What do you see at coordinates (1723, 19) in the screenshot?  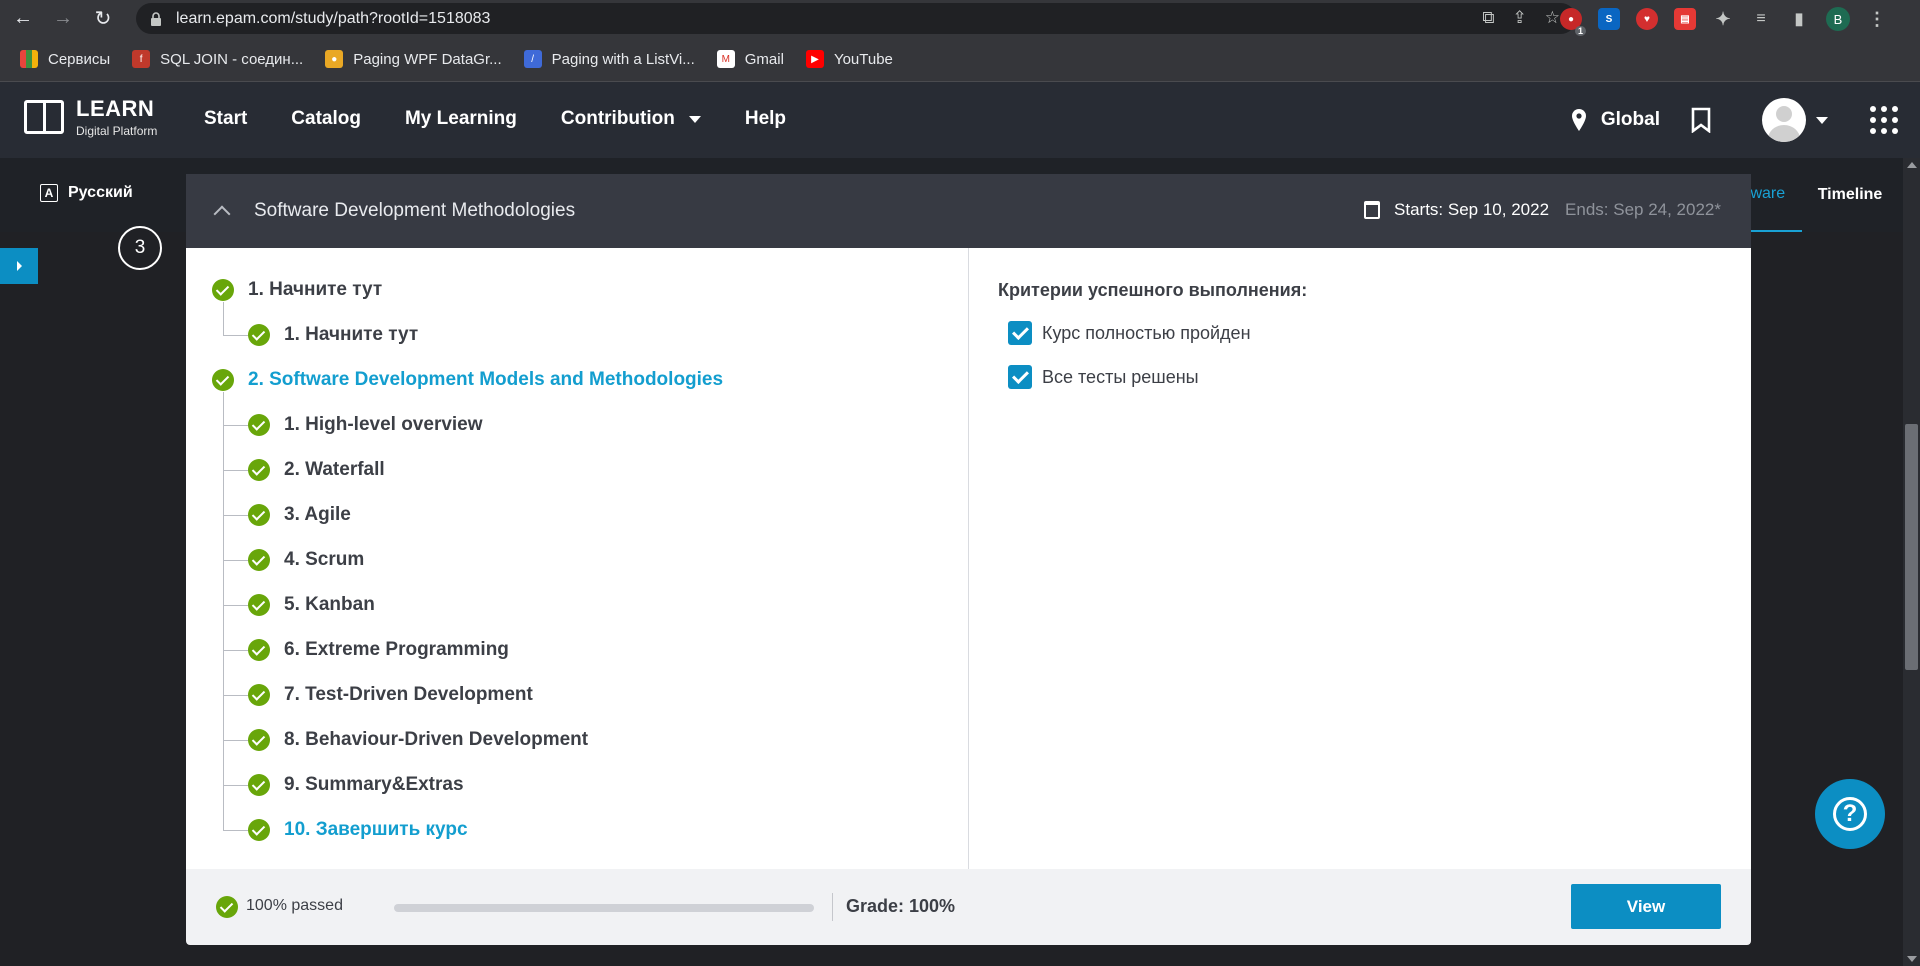 I see `puzzle-icon: ✦` at bounding box center [1723, 19].